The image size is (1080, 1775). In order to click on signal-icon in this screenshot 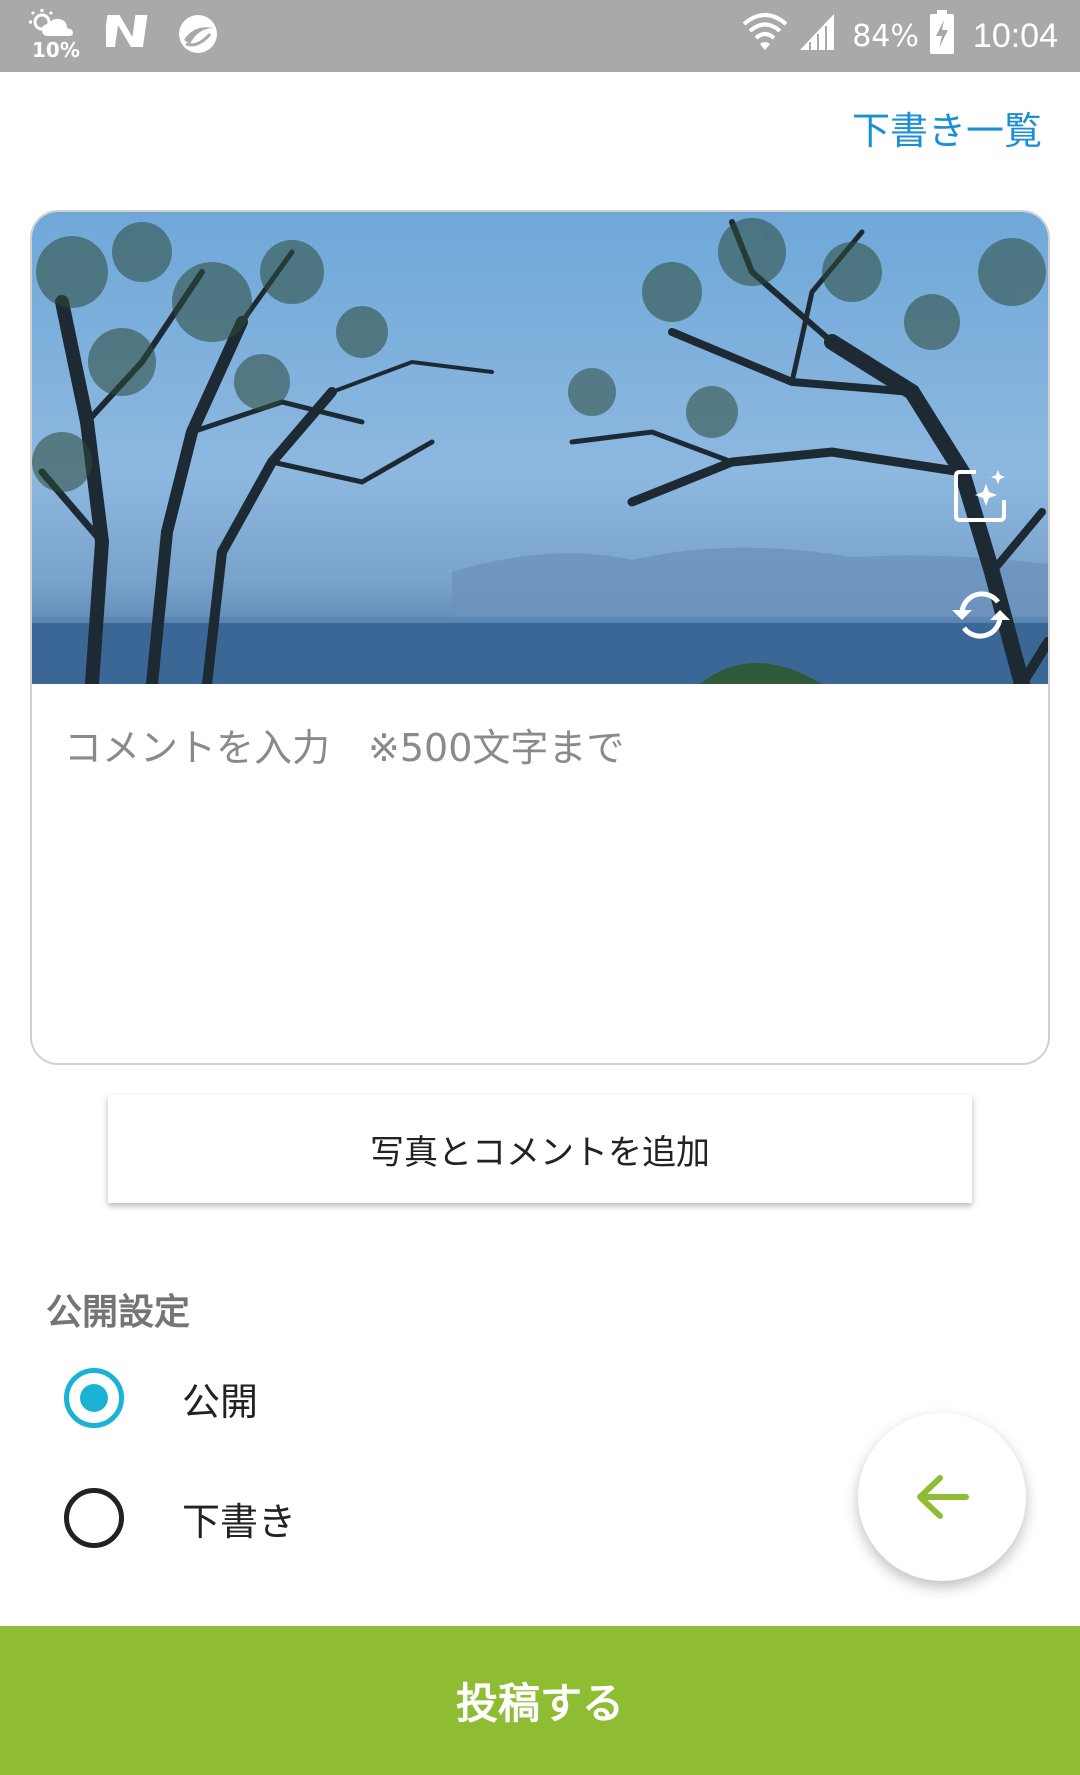, I will do `click(817, 36)`.